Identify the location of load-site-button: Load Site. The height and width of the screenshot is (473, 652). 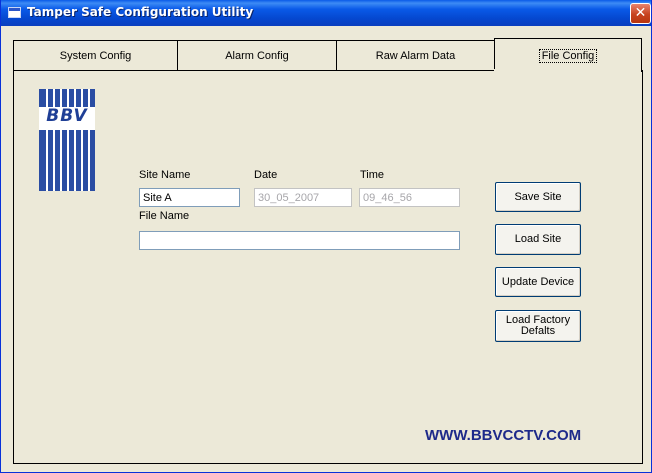
(538, 239).